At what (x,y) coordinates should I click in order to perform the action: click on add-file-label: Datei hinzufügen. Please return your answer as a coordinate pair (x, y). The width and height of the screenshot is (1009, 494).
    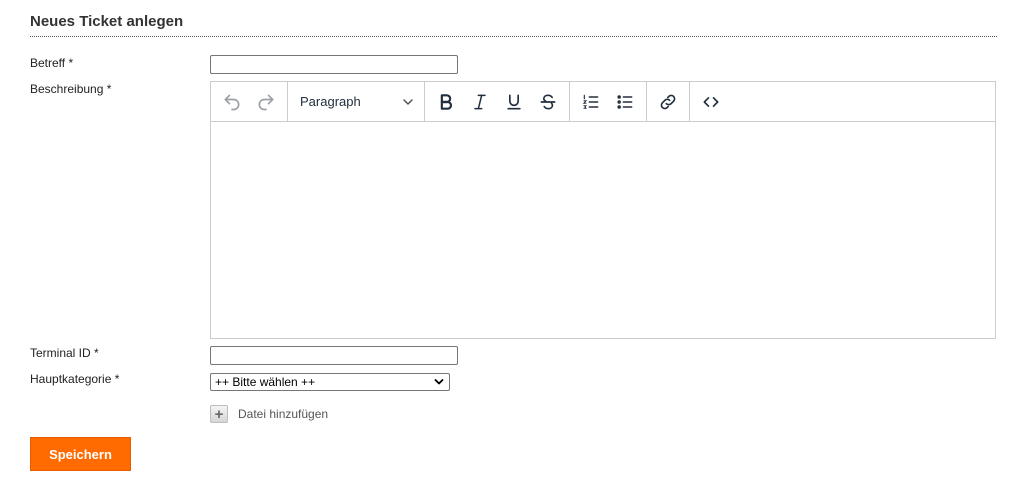
    Looking at the image, I should click on (283, 414).